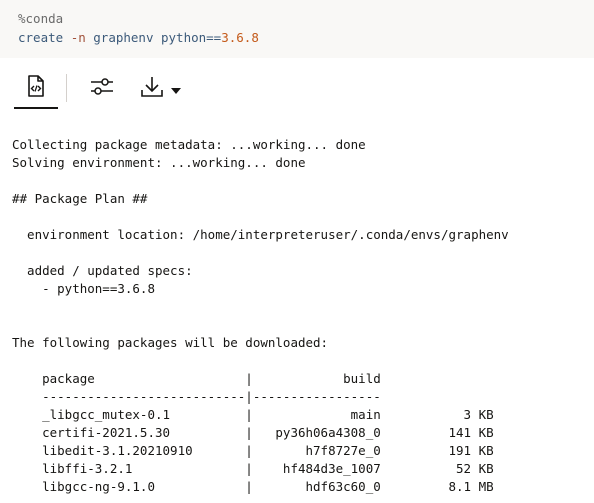 The width and height of the screenshot is (594, 503). I want to click on code-token-args: graphenv python==, so click(153, 37).